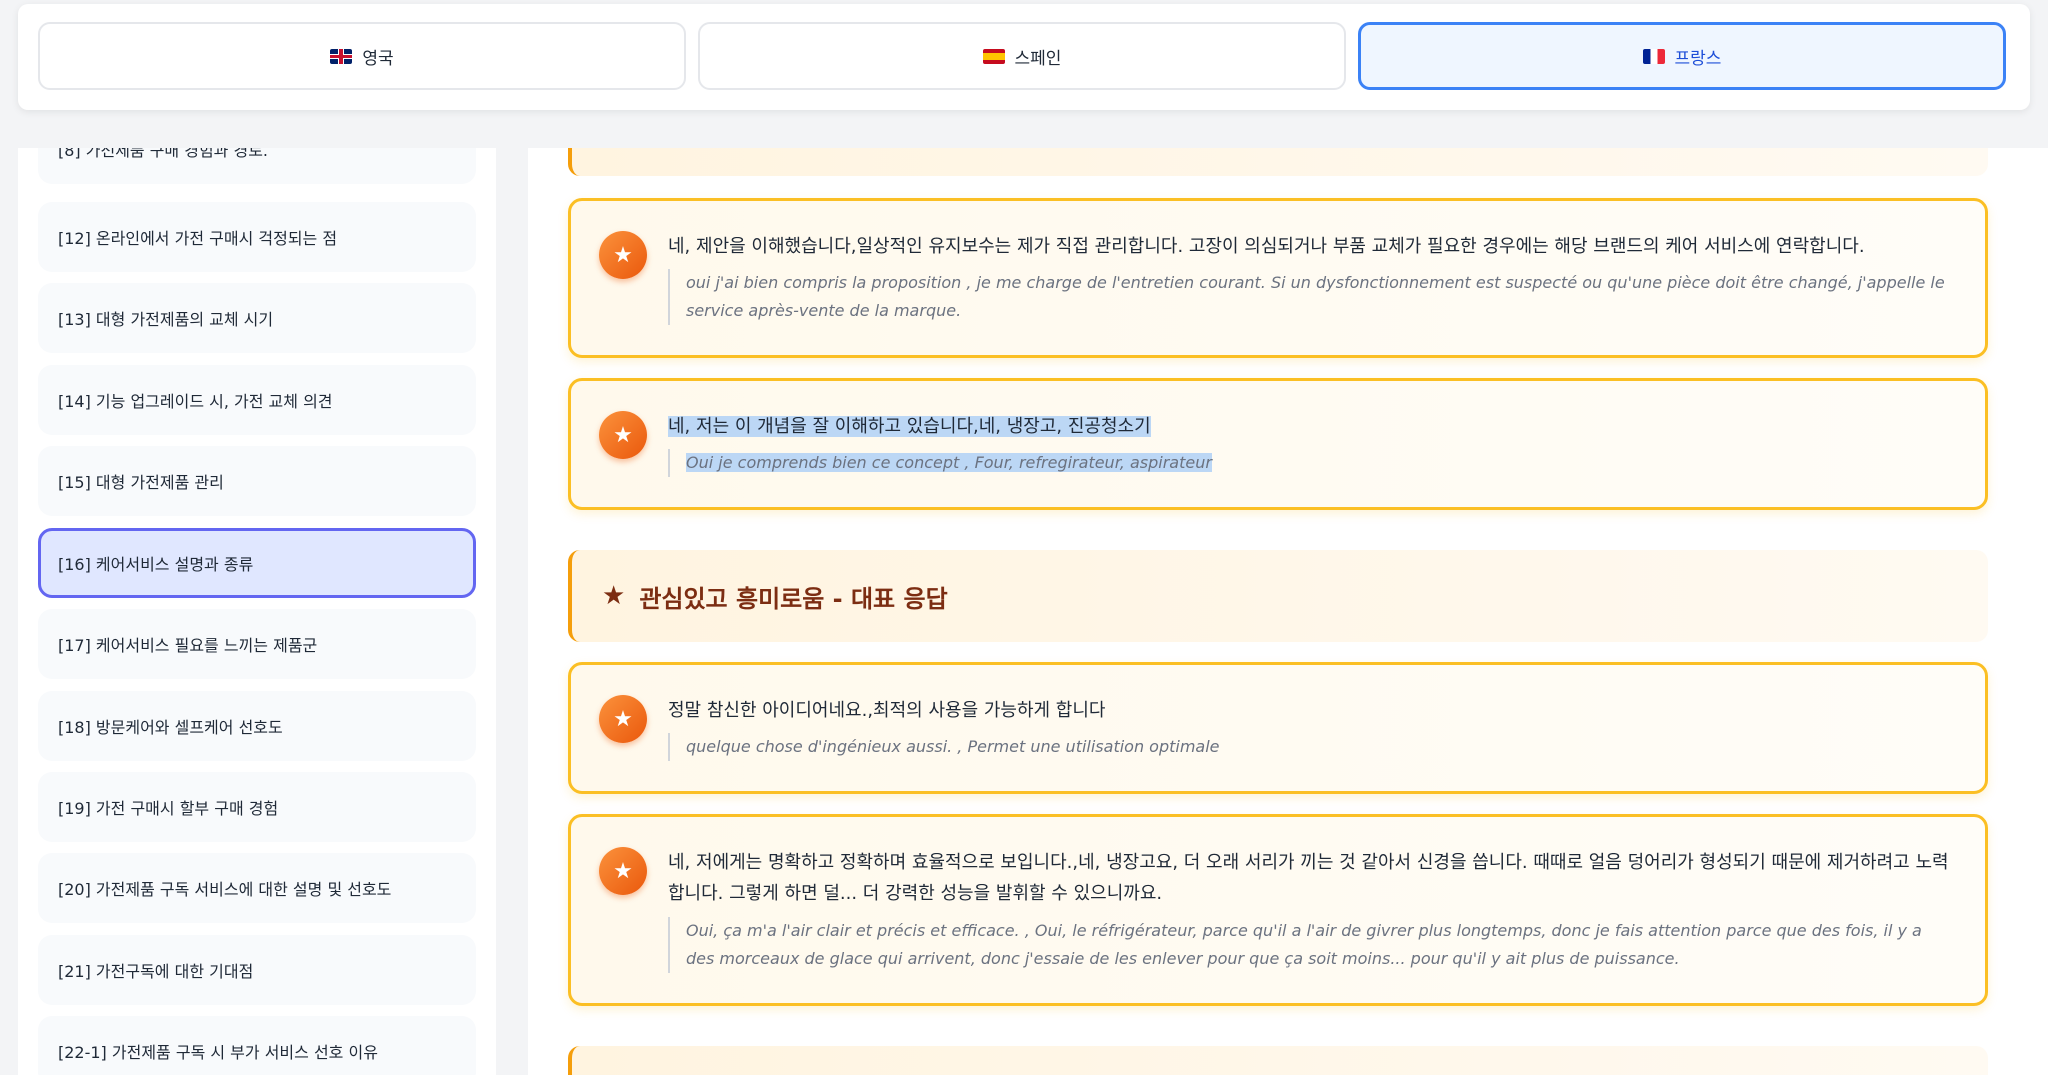  Describe the element at coordinates (168, 808) in the screenshot. I see `sidebar-item-label: [19] 가전 구매시 할부 구매 경험` at that location.